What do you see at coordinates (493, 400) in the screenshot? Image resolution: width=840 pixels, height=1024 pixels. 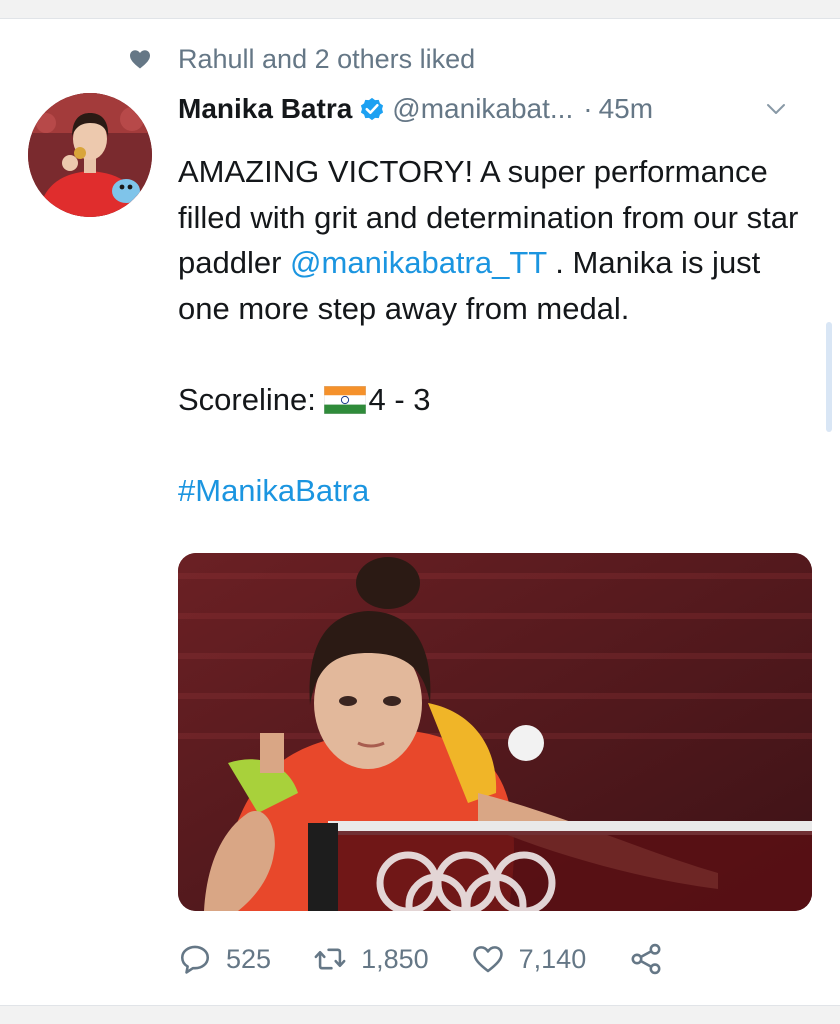 I see `scoreline: Scoreline: 4 - 3` at bounding box center [493, 400].